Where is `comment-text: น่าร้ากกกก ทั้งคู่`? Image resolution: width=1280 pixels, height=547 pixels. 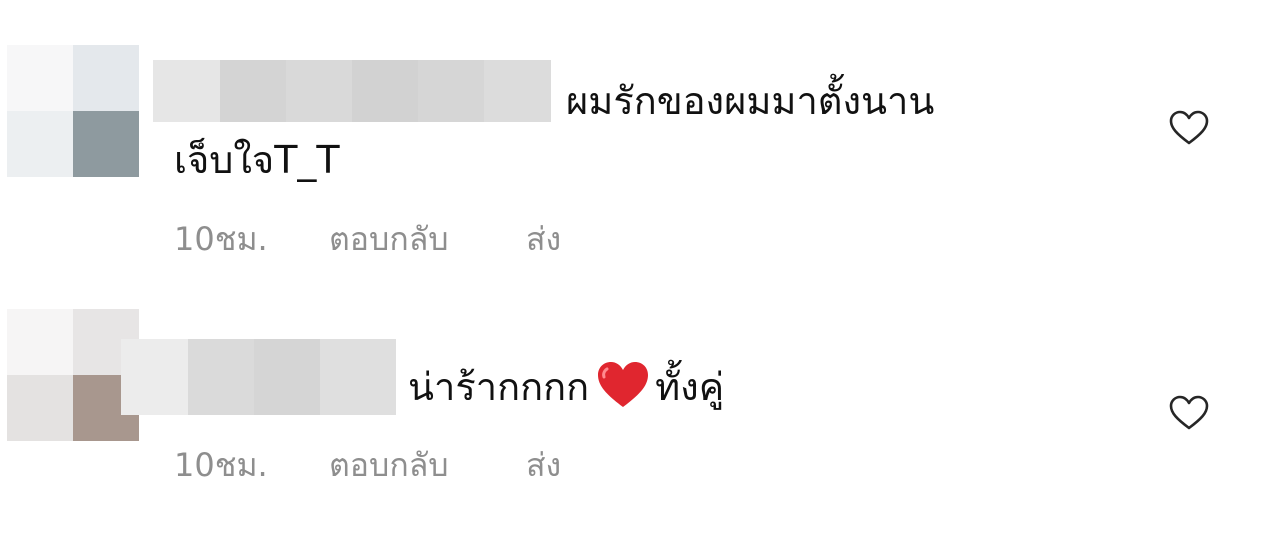 comment-text: น่าร้ากกกก ทั้งคู่ is located at coordinates (566, 387).